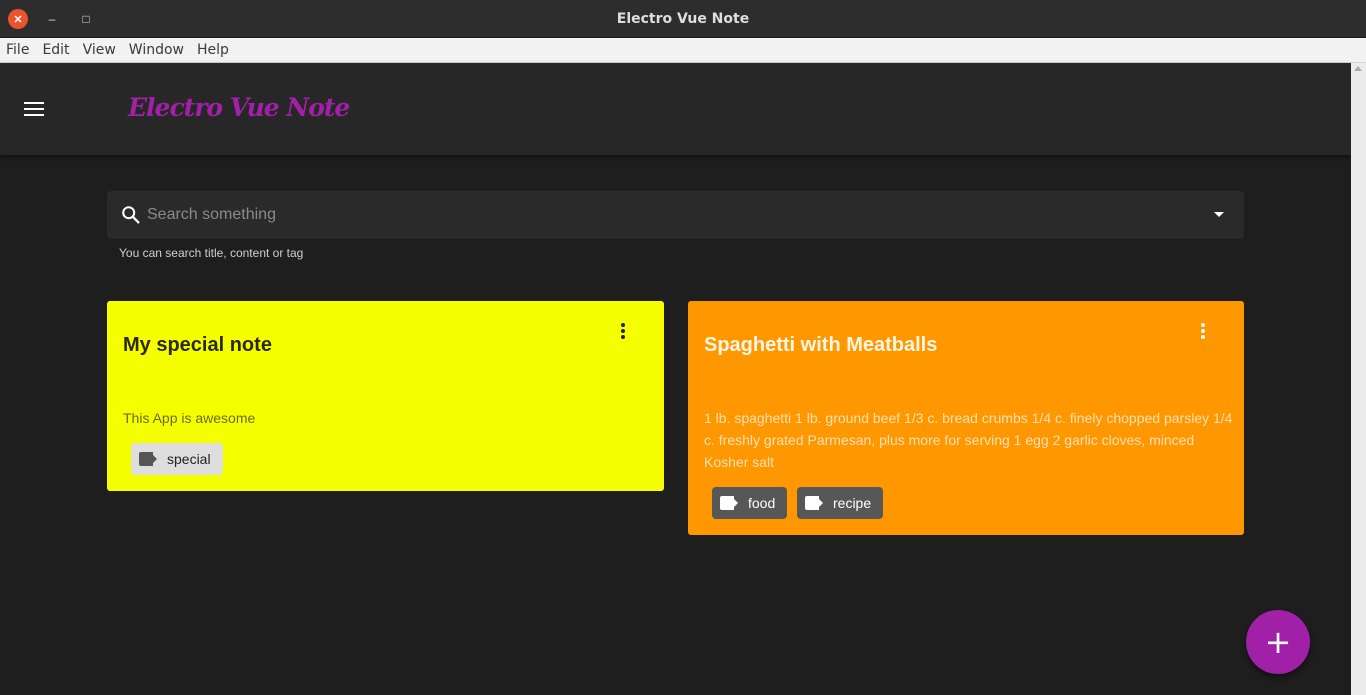  I want to click on scroll-up-icon, so click(1358, 68).